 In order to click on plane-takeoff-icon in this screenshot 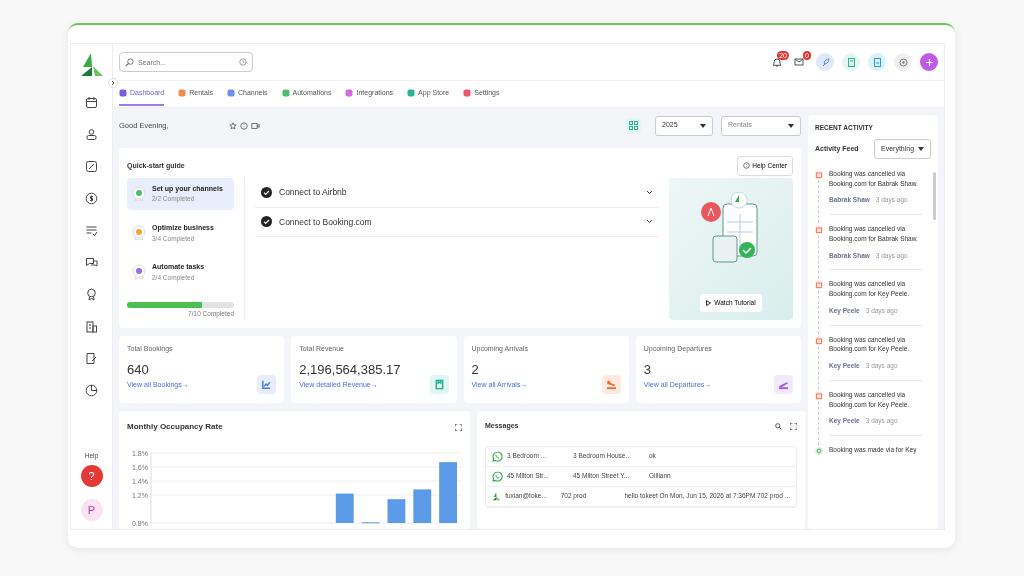, I will do `click(783, 384)`.